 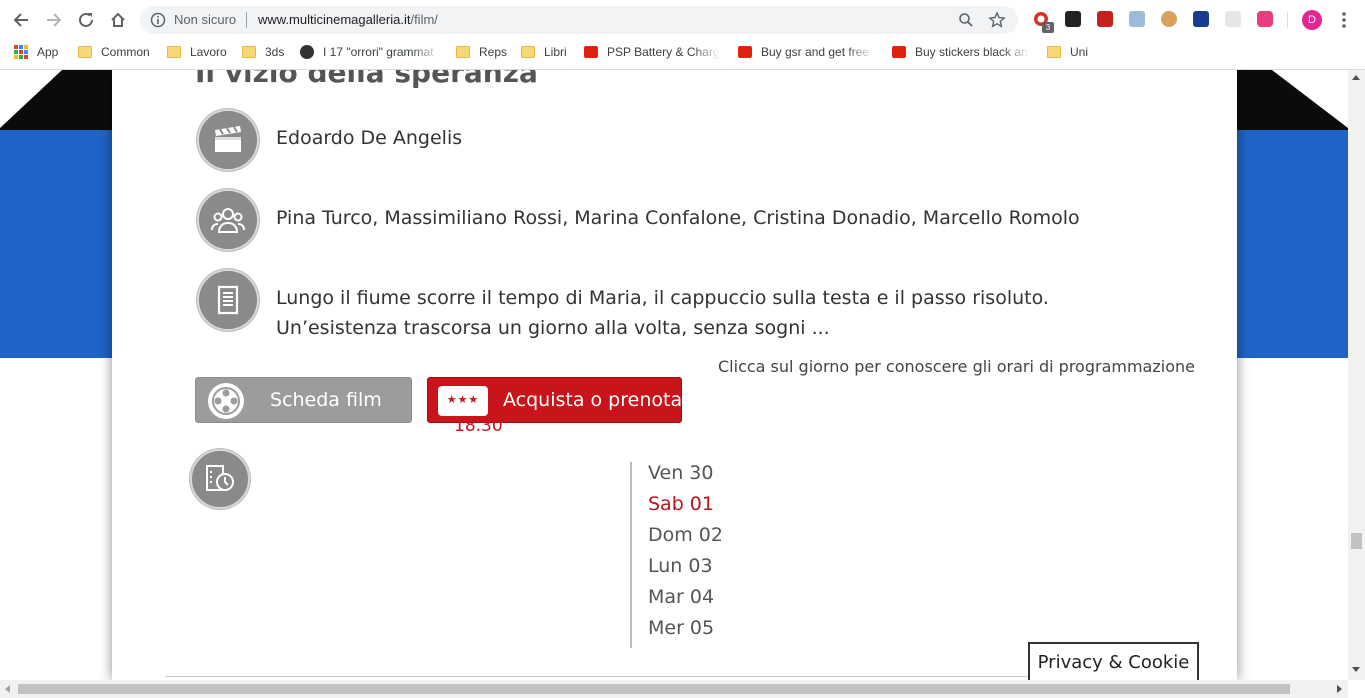 I want to click on bookmark-3ds: 3ds, so click(x=263, y=52).